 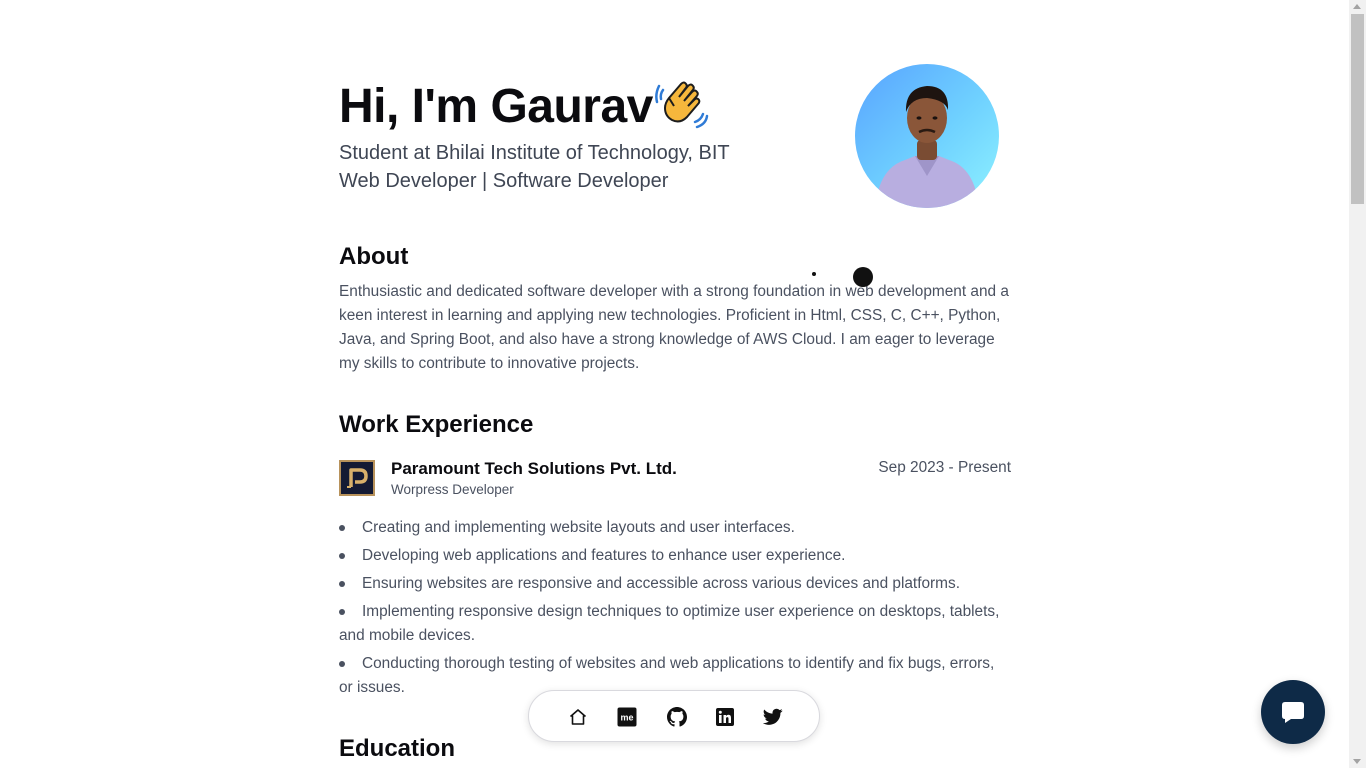 I want to click on education-heading: Education, so click(x=397, y=748).